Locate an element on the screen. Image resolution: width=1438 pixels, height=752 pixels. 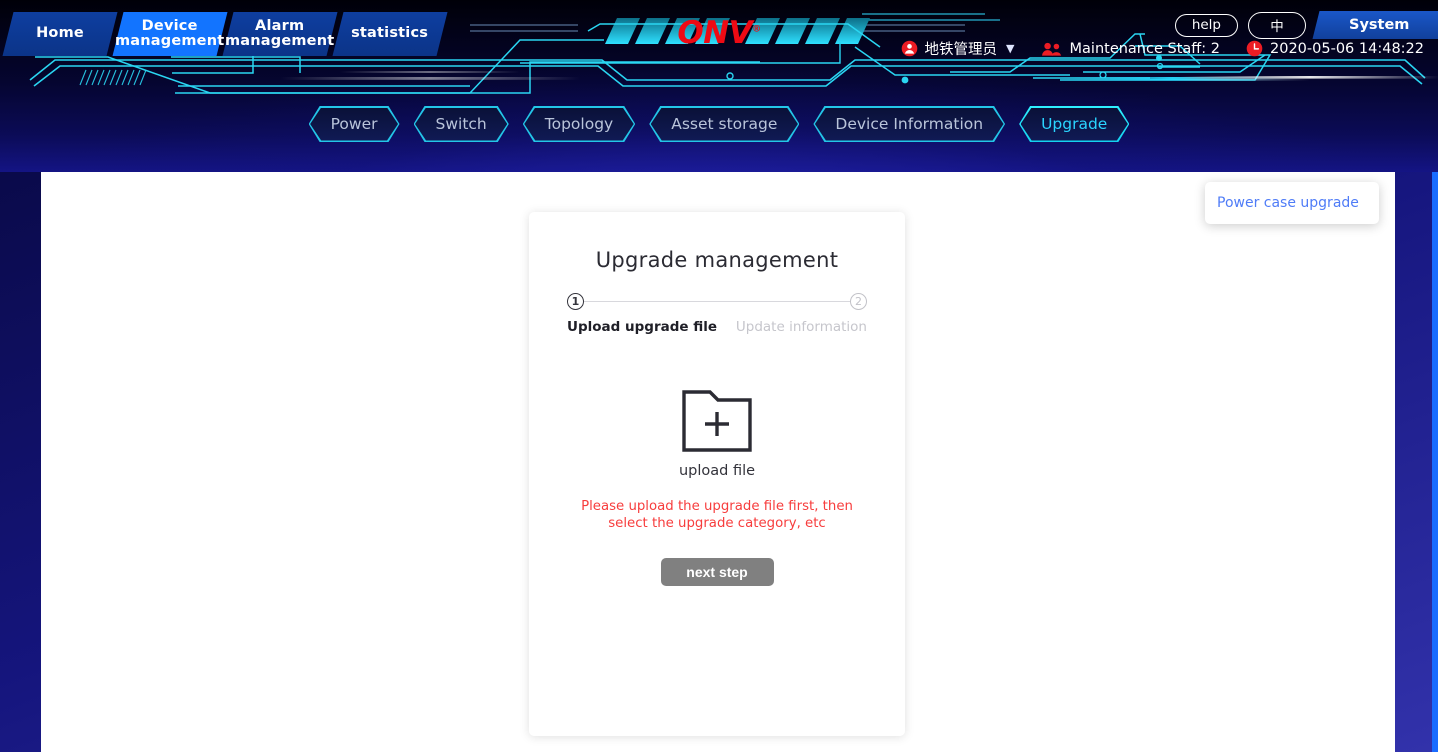
subnav-item-power-label: Power is located at coordinates (354, 124).